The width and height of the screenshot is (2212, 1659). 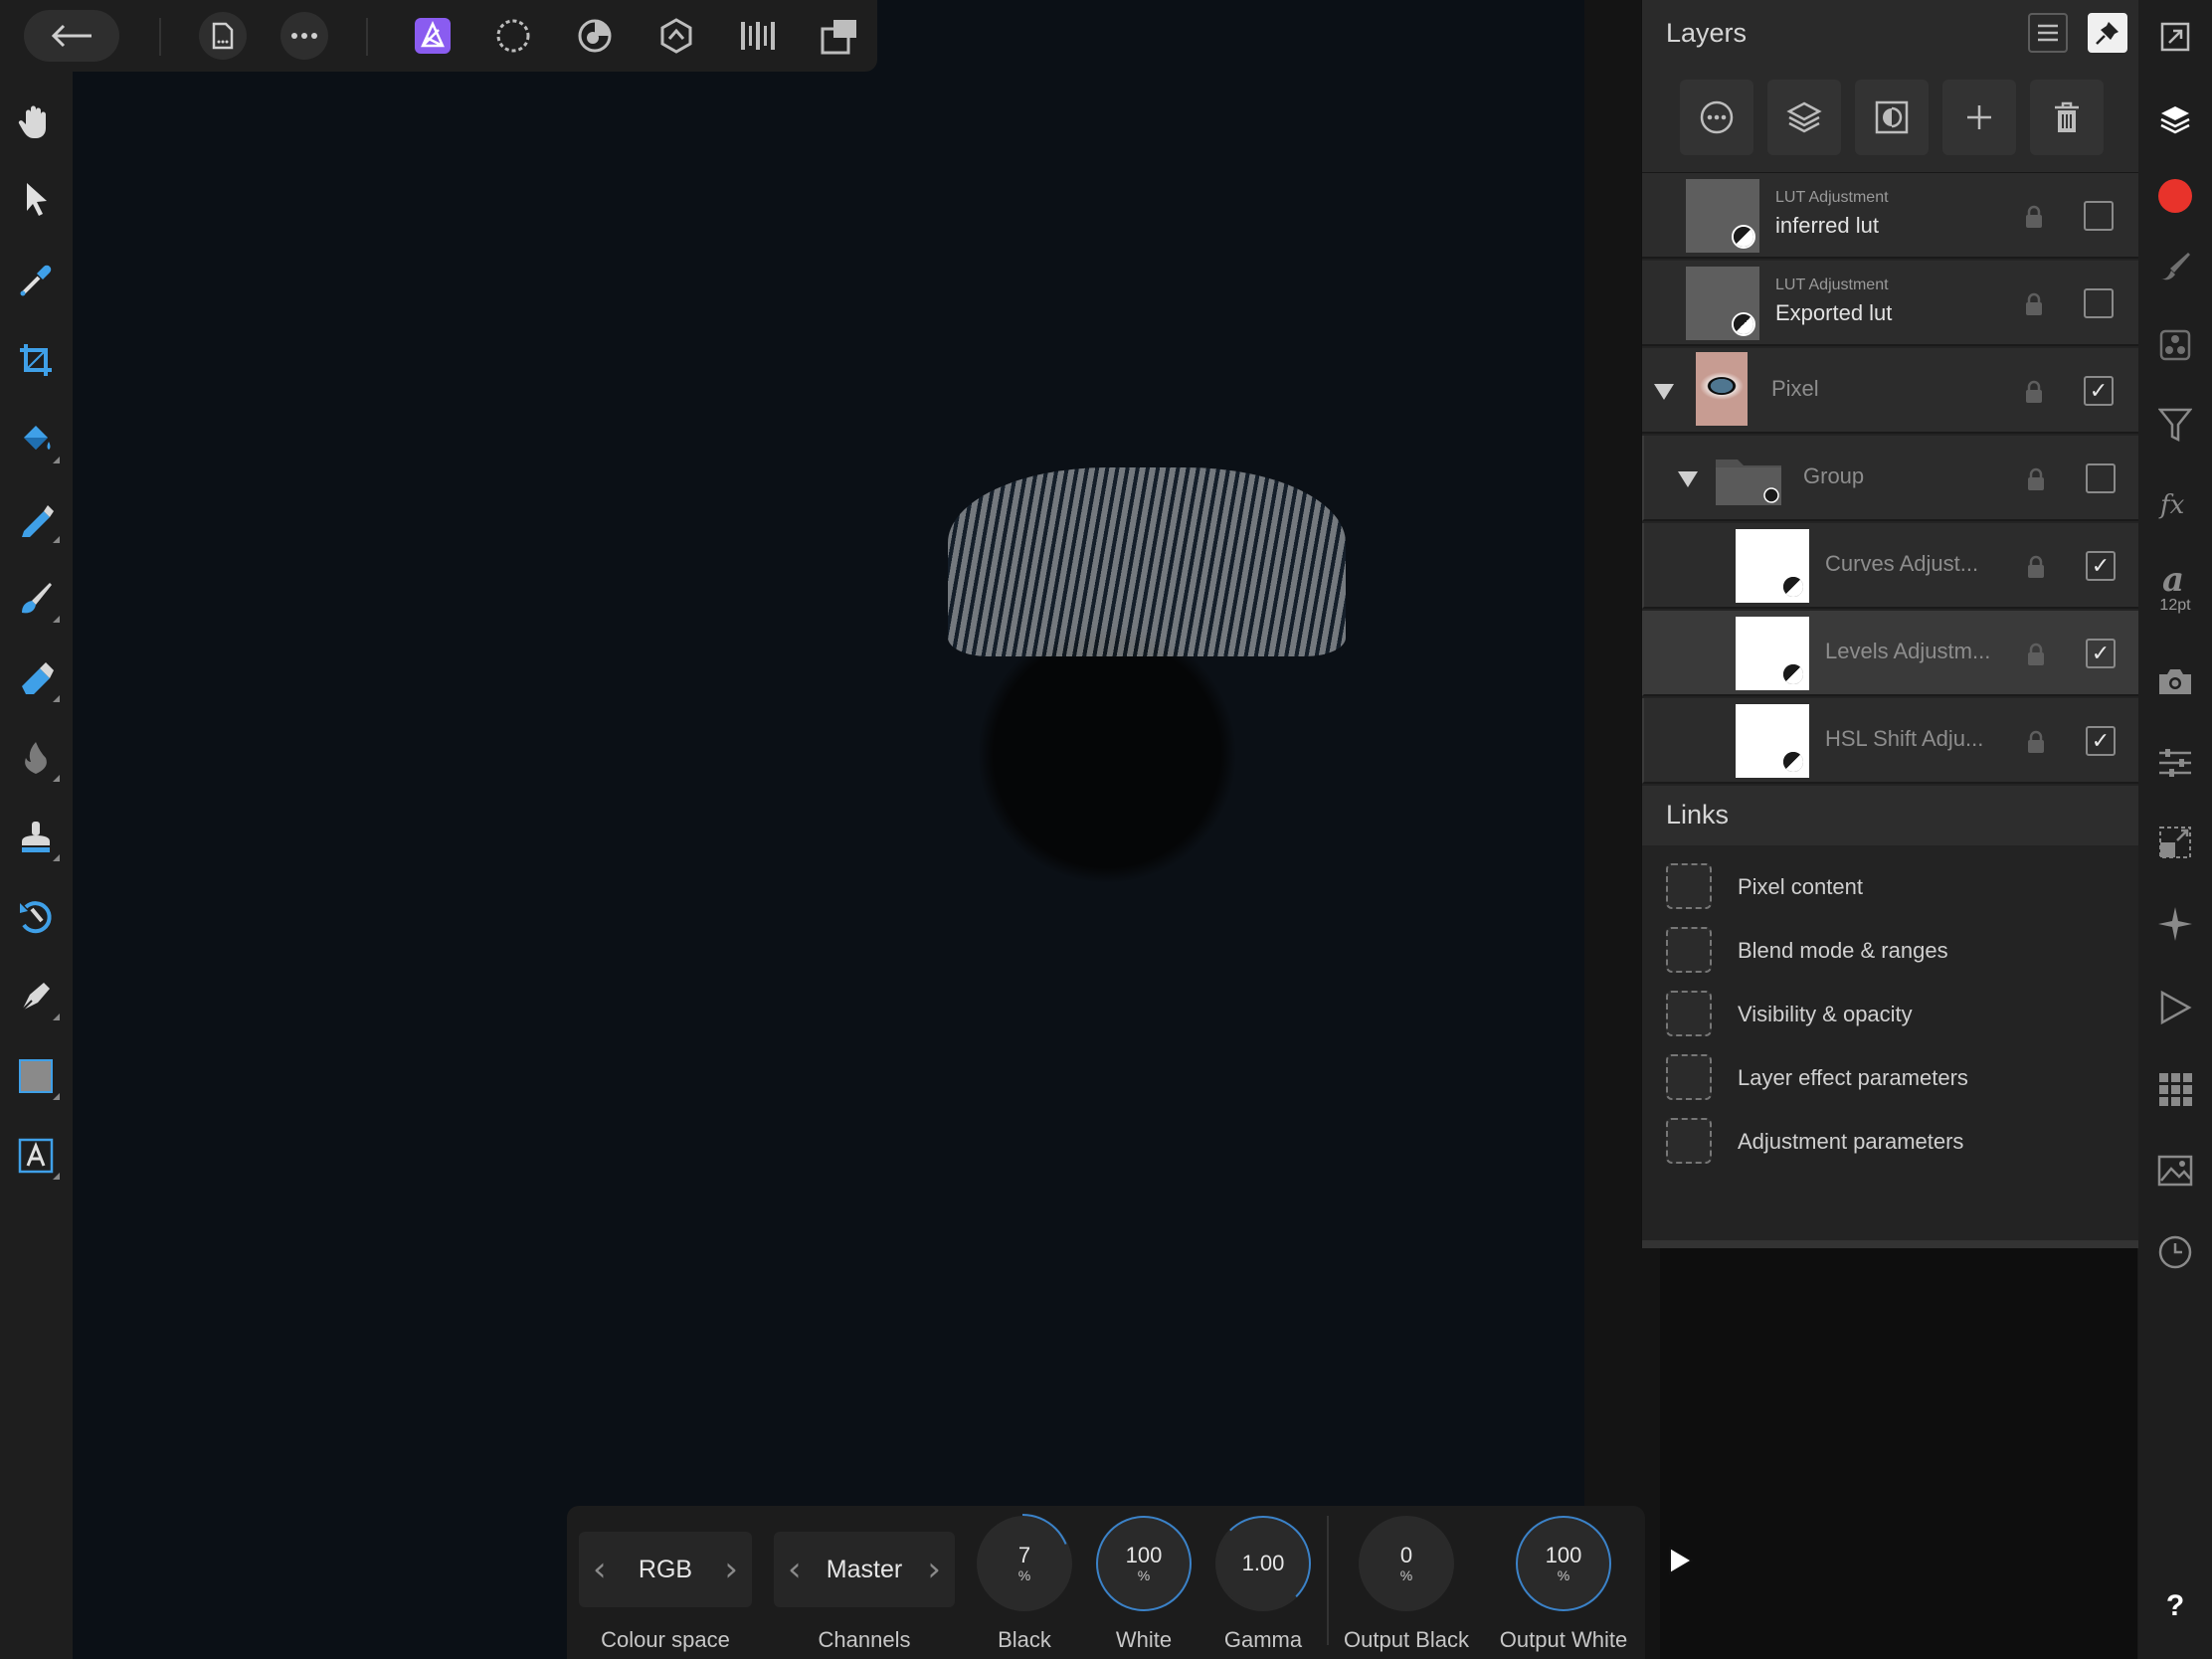 I want to click on pin-panel-button, so click(x=2107, y=33).